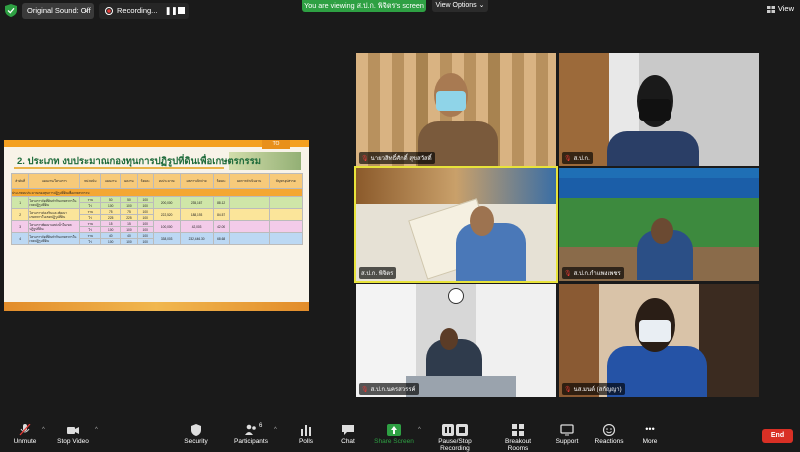  I want to click on video-tile: 🎙 ส.ป.ก.นครสวรรค์, so click(456, 340).